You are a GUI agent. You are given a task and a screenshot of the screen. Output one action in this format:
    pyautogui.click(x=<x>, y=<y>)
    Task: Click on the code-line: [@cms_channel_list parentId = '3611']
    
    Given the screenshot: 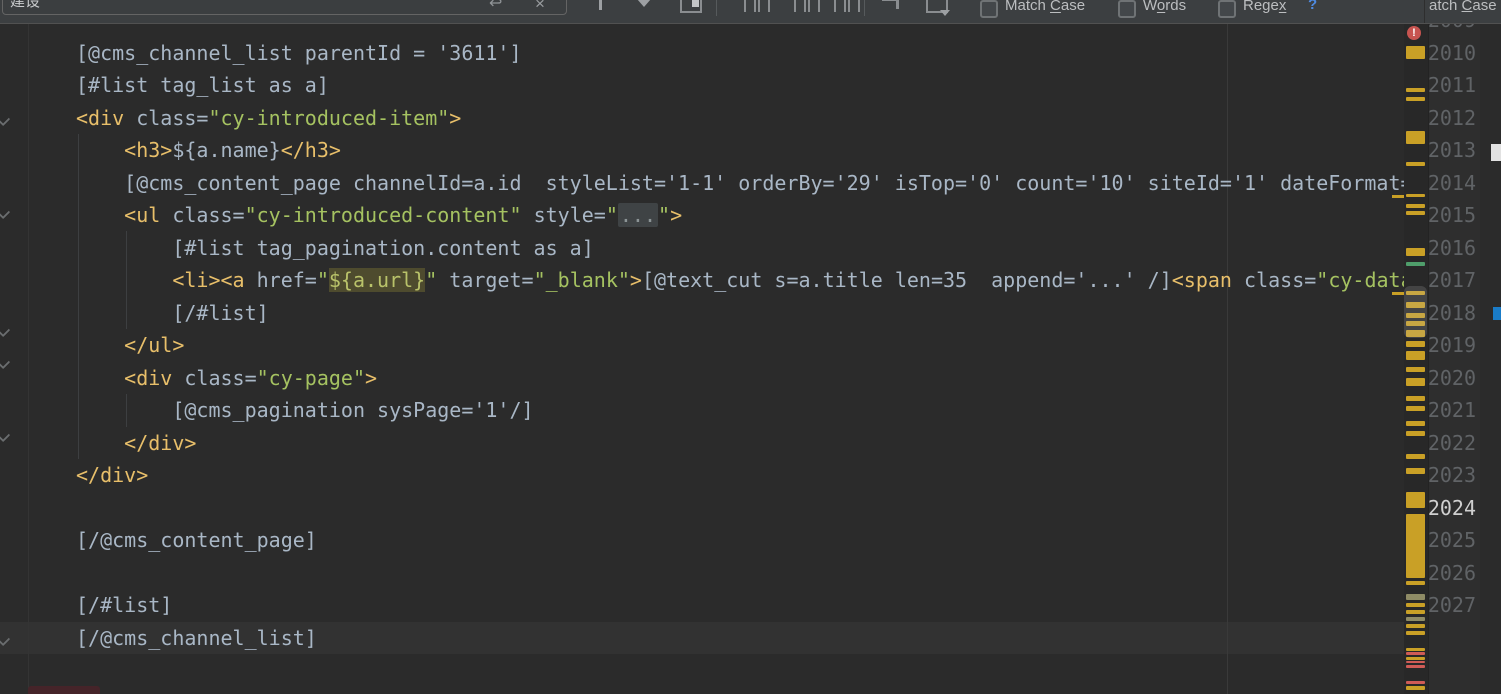 What is the action you would take?
    pyautogui.click(x=299, y=53)
    